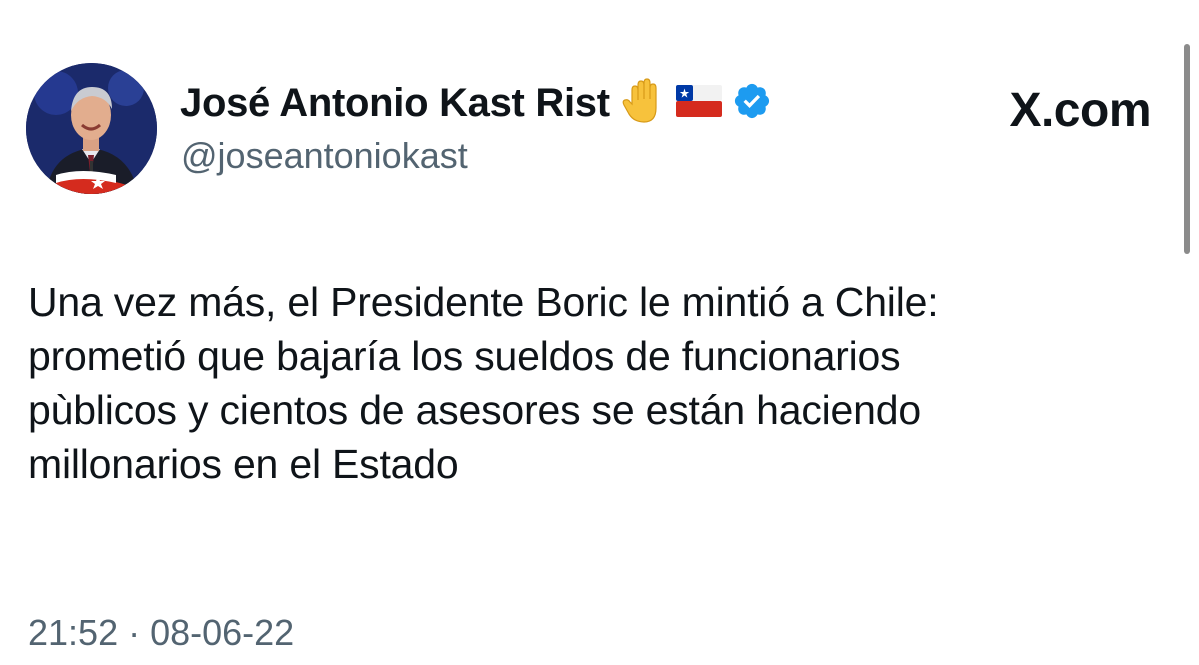  I want to click on avatar, so click(91, 128).